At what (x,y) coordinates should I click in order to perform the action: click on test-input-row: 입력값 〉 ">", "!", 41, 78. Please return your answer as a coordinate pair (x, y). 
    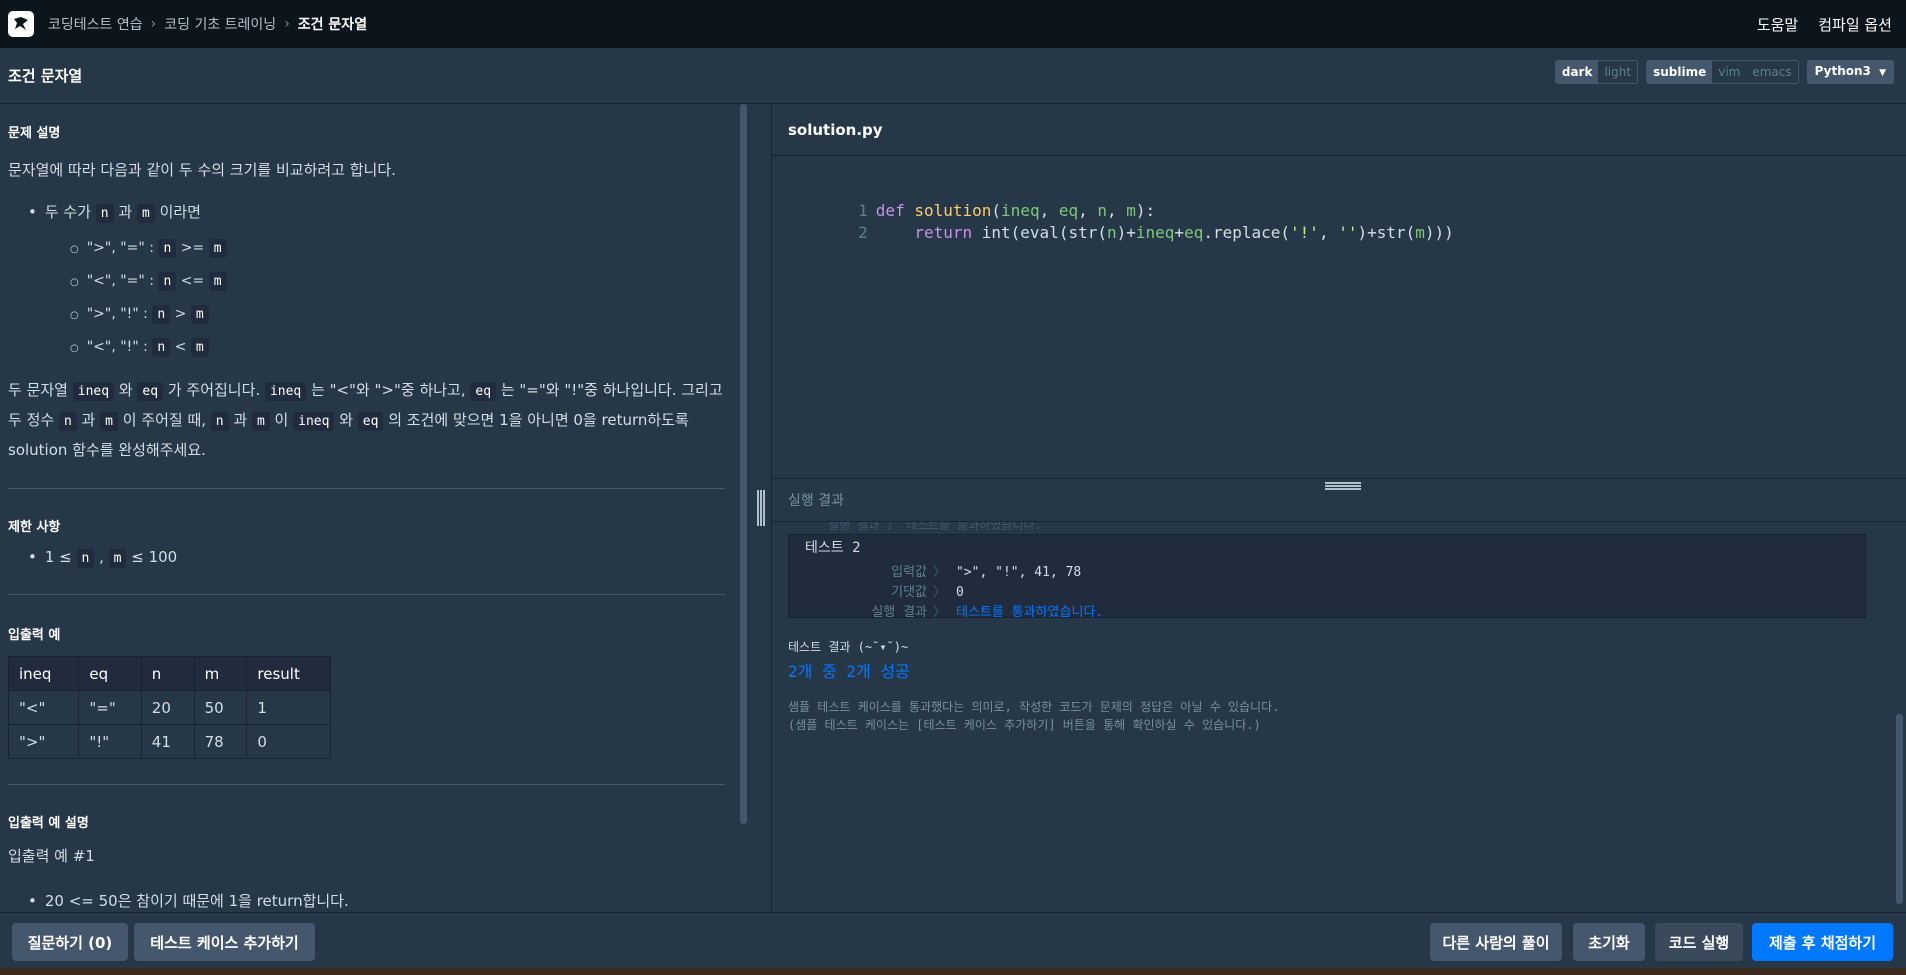
    Looking at the image, I should click on (935, 570).